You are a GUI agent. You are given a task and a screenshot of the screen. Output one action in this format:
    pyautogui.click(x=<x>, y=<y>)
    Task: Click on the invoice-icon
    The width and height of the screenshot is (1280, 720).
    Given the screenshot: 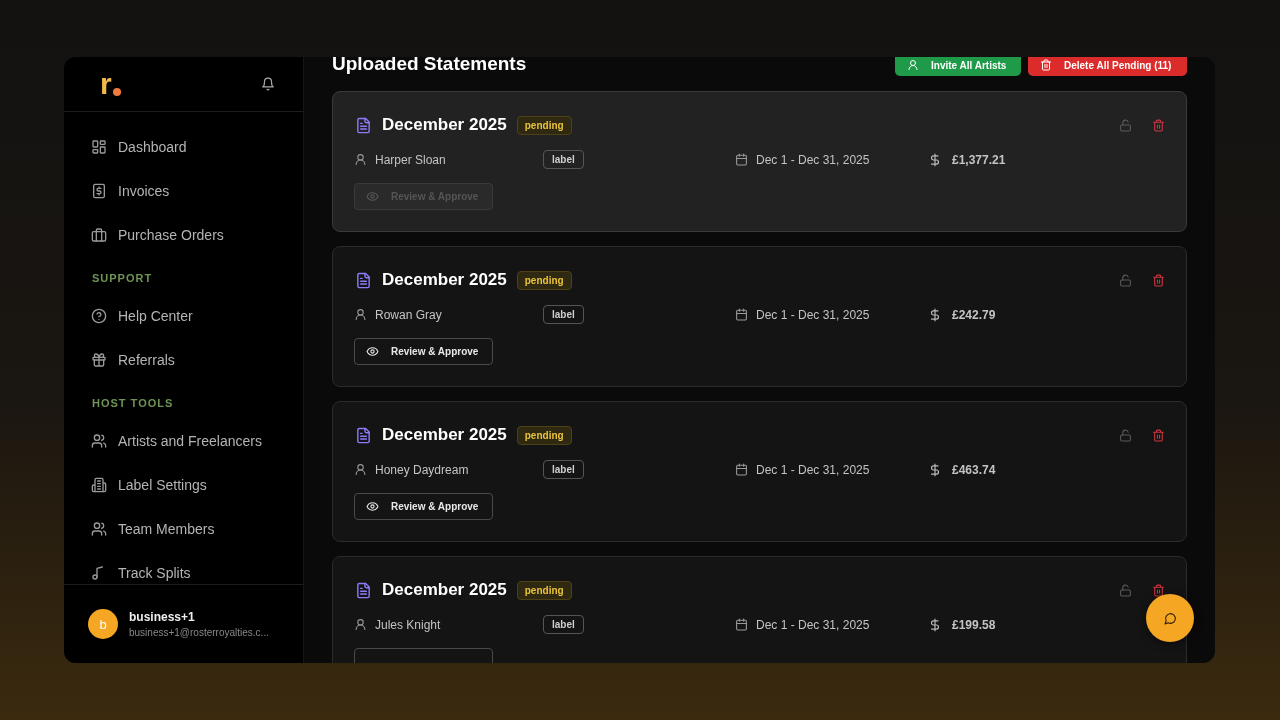 What is the action you would take?
    pyautogui.click(x=99, y=191)
    